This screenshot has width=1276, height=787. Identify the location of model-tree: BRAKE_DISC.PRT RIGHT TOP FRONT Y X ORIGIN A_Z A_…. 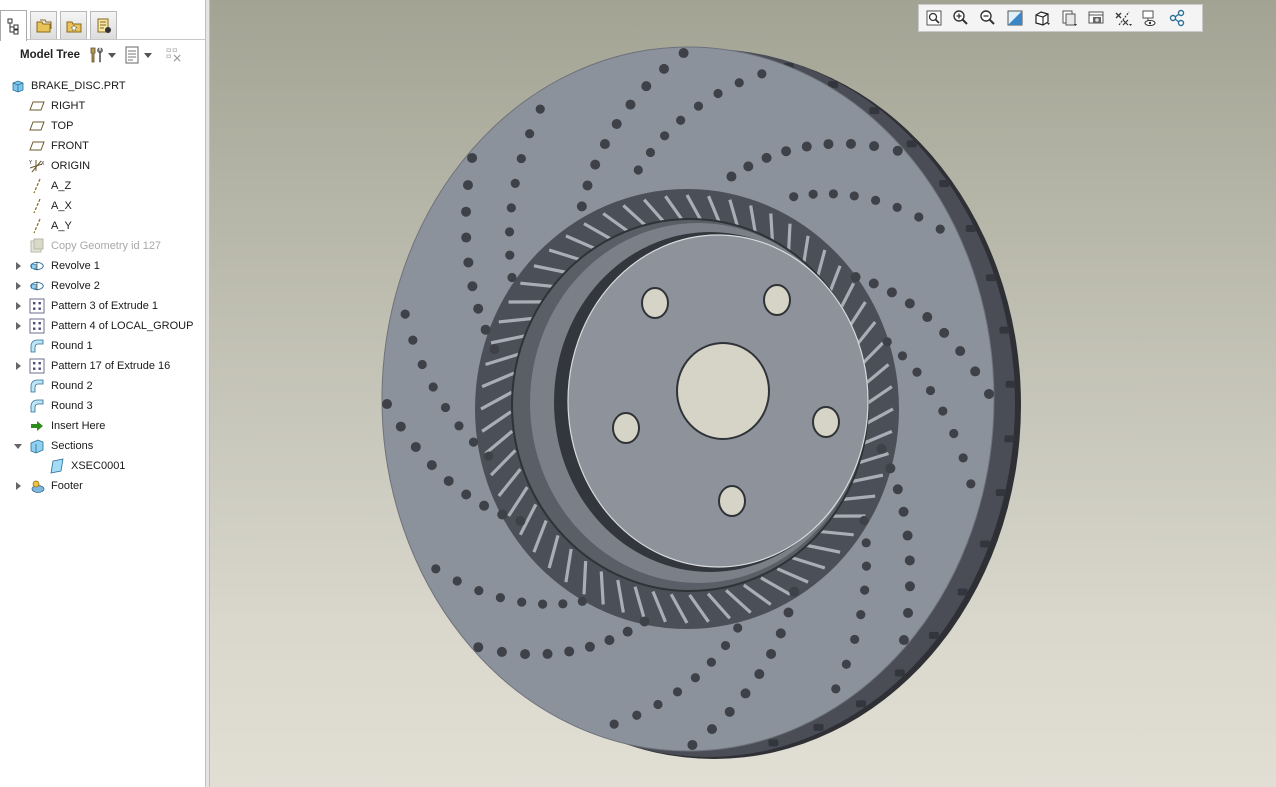
(103, 286).